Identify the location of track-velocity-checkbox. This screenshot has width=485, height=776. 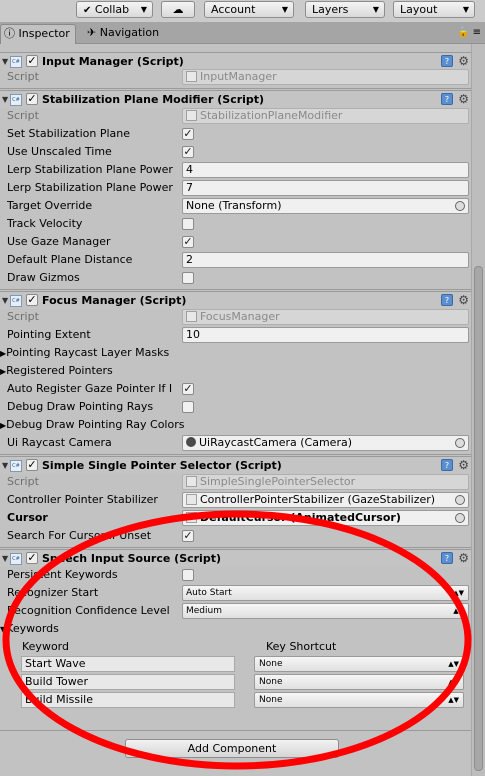
(188, 224).